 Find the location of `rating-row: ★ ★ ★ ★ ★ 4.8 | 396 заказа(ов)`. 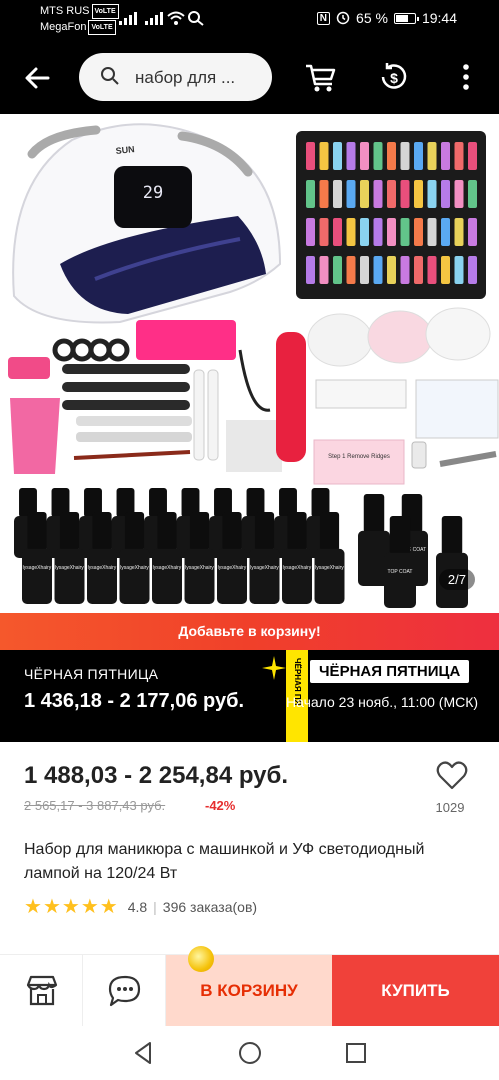

rating-row: ★ ★ ★ ★ ★ 4.8 | 396 заказа(ов) is located at coordinates (140, 907).